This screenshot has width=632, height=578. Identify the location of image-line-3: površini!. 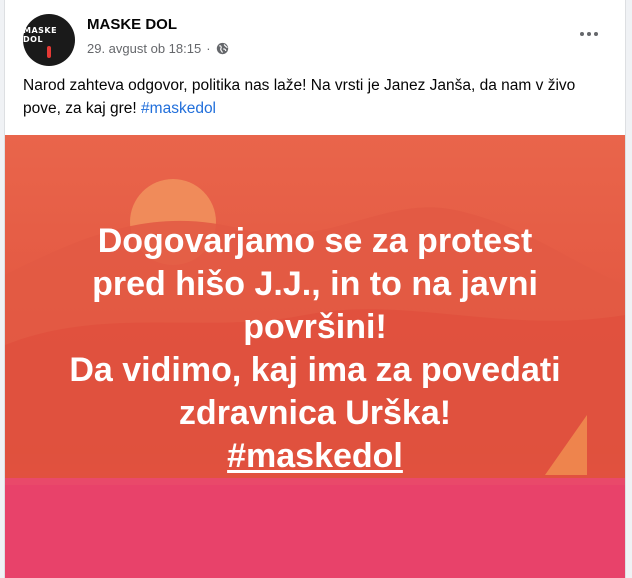
(315, 327).